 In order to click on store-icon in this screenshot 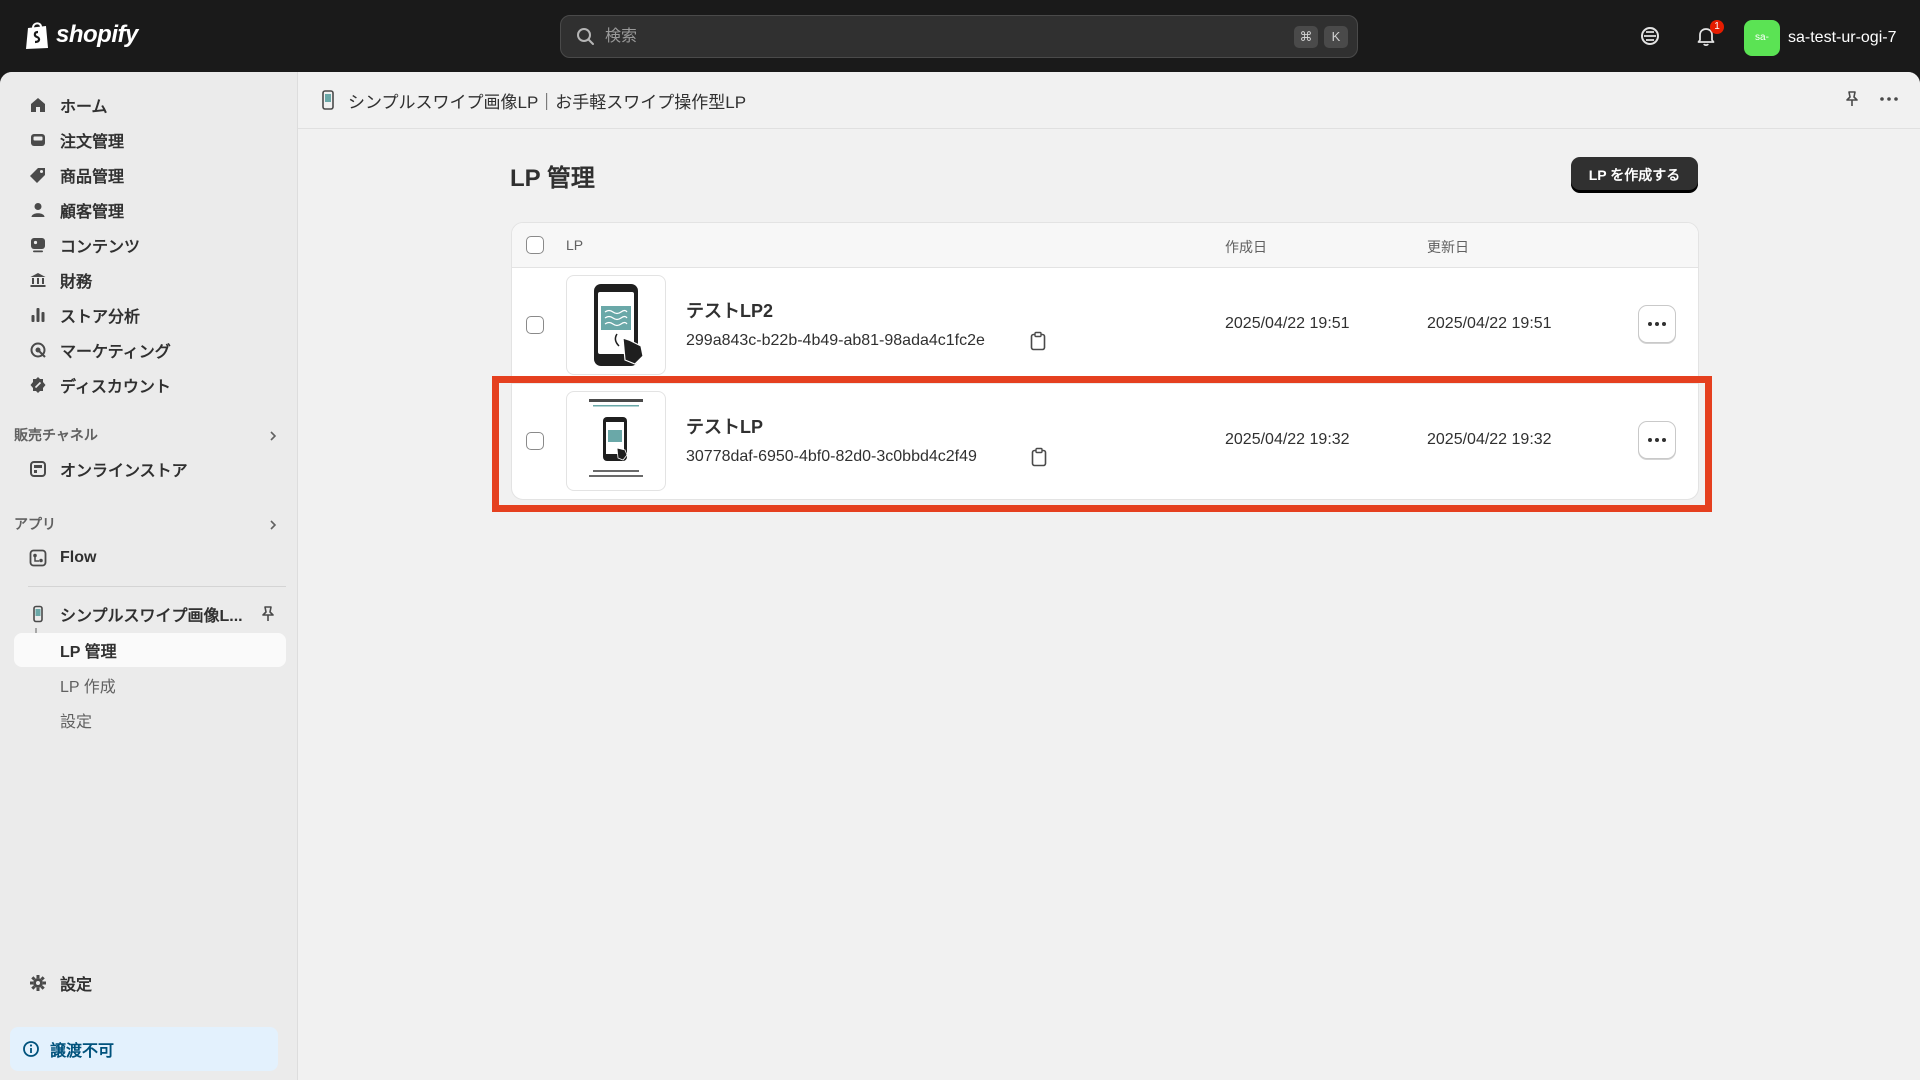, I will do `click(38, 469)`.